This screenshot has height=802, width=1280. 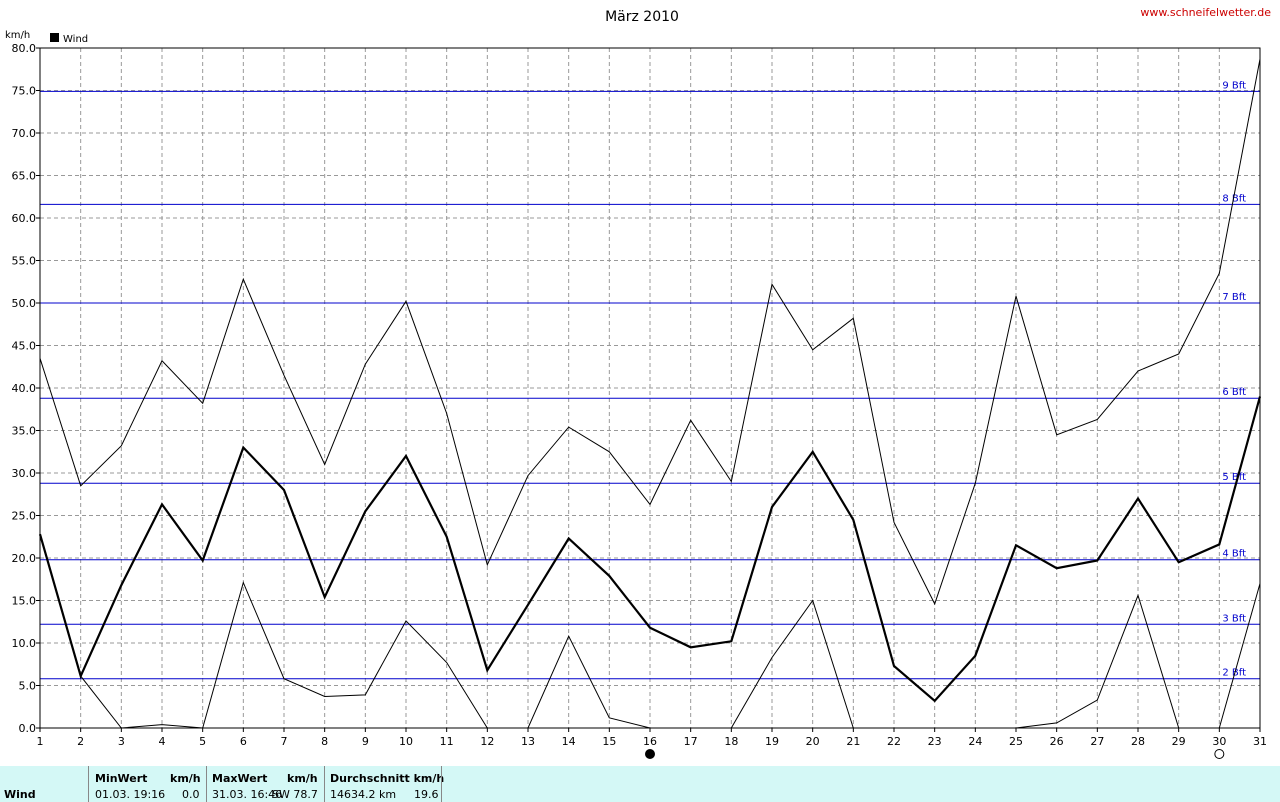 I want to click on max-header: MaxWert, so click(x=240, y=778).